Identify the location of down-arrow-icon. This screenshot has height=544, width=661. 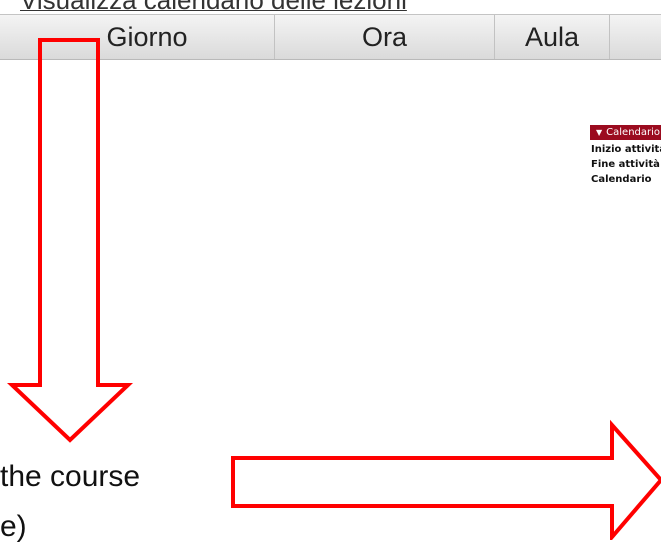
(70, 240).